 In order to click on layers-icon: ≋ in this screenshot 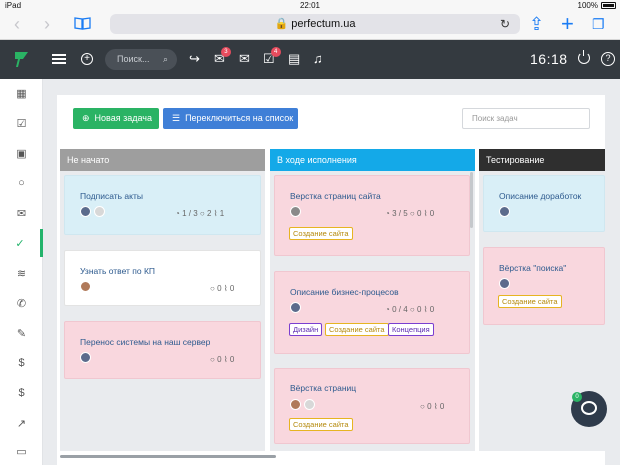, I will do `click(21, 273)`.